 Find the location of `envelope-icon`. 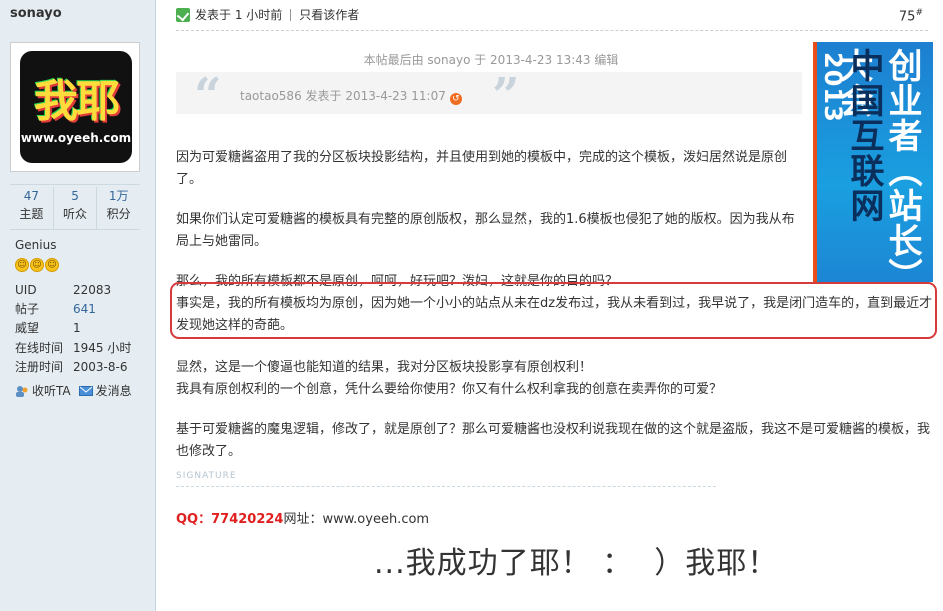

envelope-icon is located at coordinates (85, 391).